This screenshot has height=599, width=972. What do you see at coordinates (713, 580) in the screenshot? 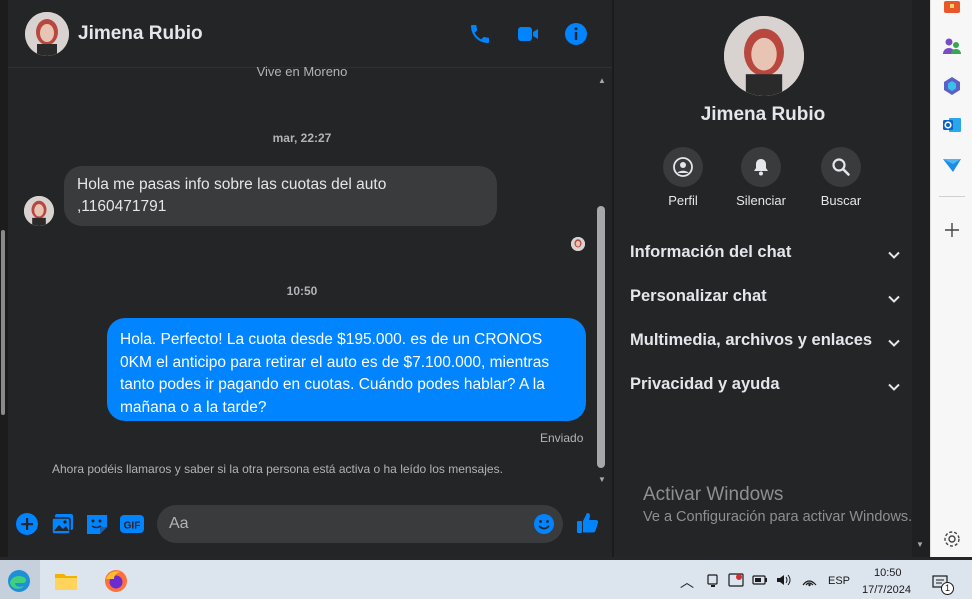
I see `meet-now-icon` at bounding box center [713, 580].